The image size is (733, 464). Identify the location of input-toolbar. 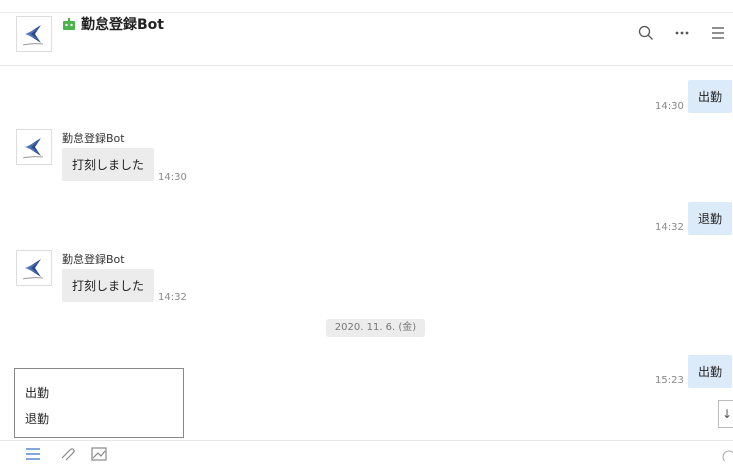
(366, 452).